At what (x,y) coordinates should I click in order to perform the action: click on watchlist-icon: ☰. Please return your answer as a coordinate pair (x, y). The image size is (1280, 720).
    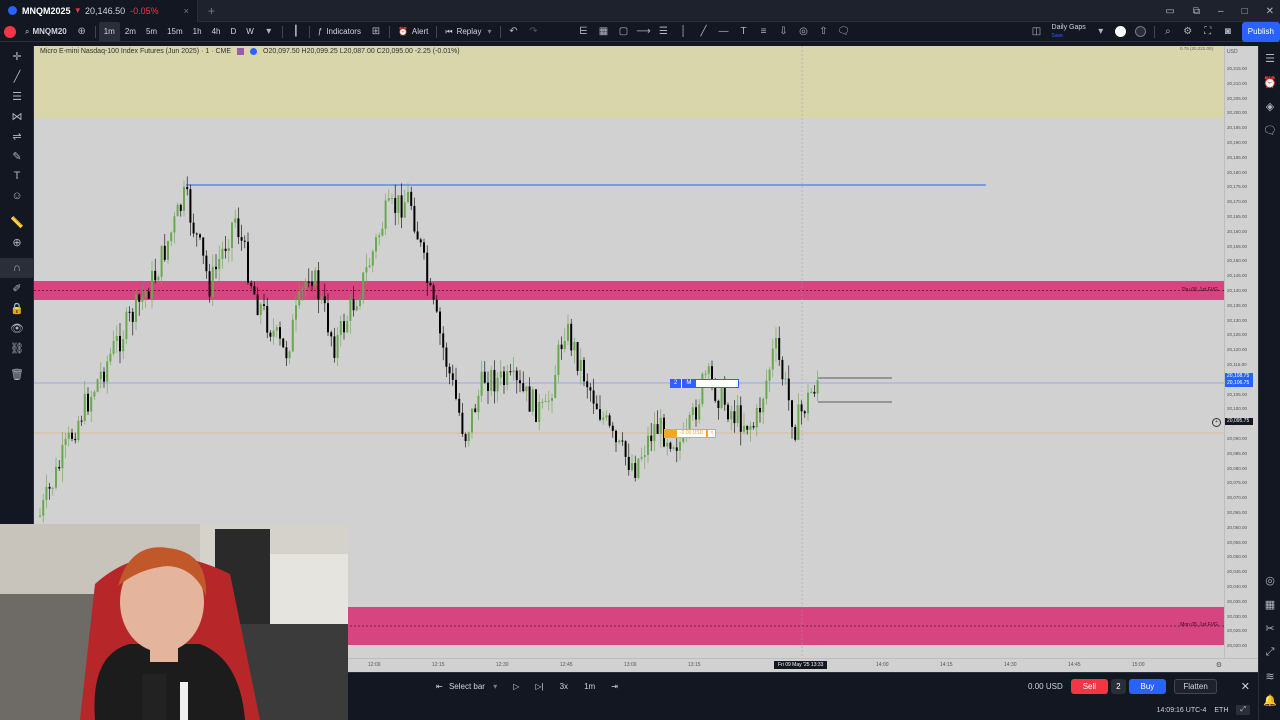
    Looking at the image, I should click on (1269, 58).